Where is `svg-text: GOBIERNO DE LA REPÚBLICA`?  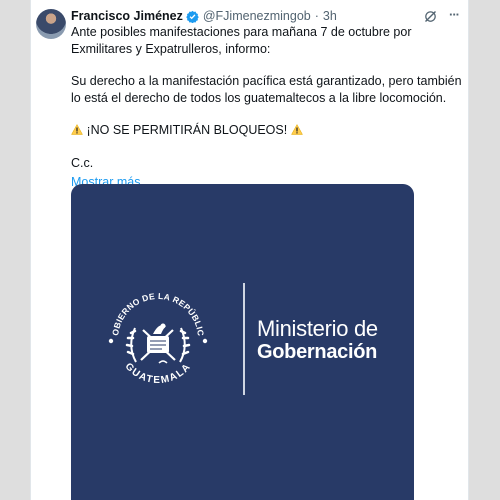
svg-text: GOBIERNO DE LA REPÚBLICA is located at coordinates (154, 310).